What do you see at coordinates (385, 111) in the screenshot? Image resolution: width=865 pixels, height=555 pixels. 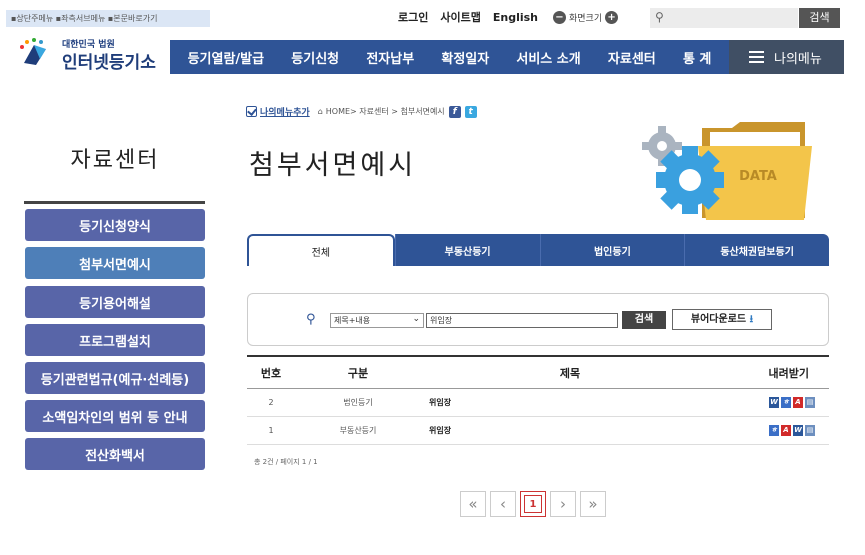 I see `breadcrumb-path: HOME> 자료센터 > 첨부서면예시` at bounding box center [385, 111].